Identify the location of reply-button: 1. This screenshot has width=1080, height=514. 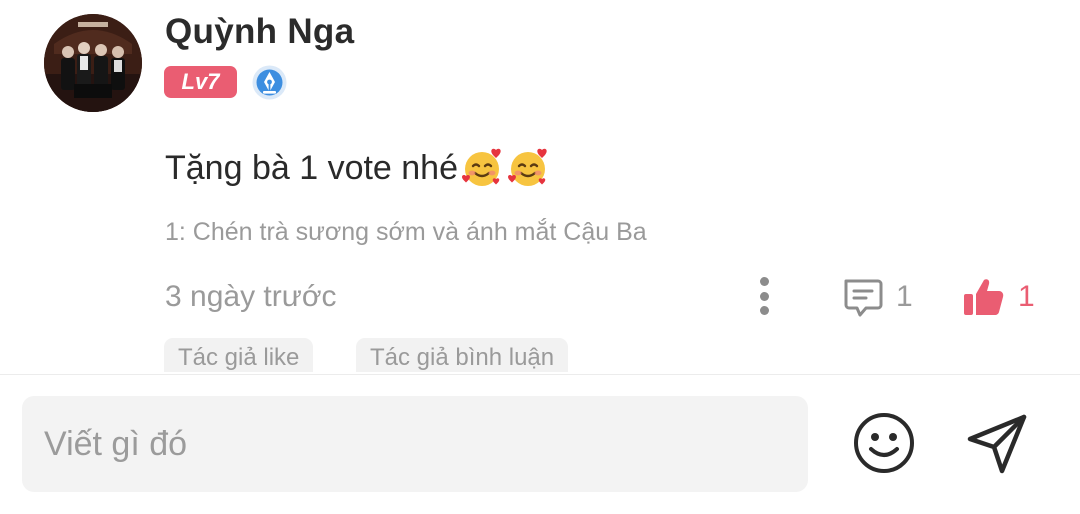
(876, 297).